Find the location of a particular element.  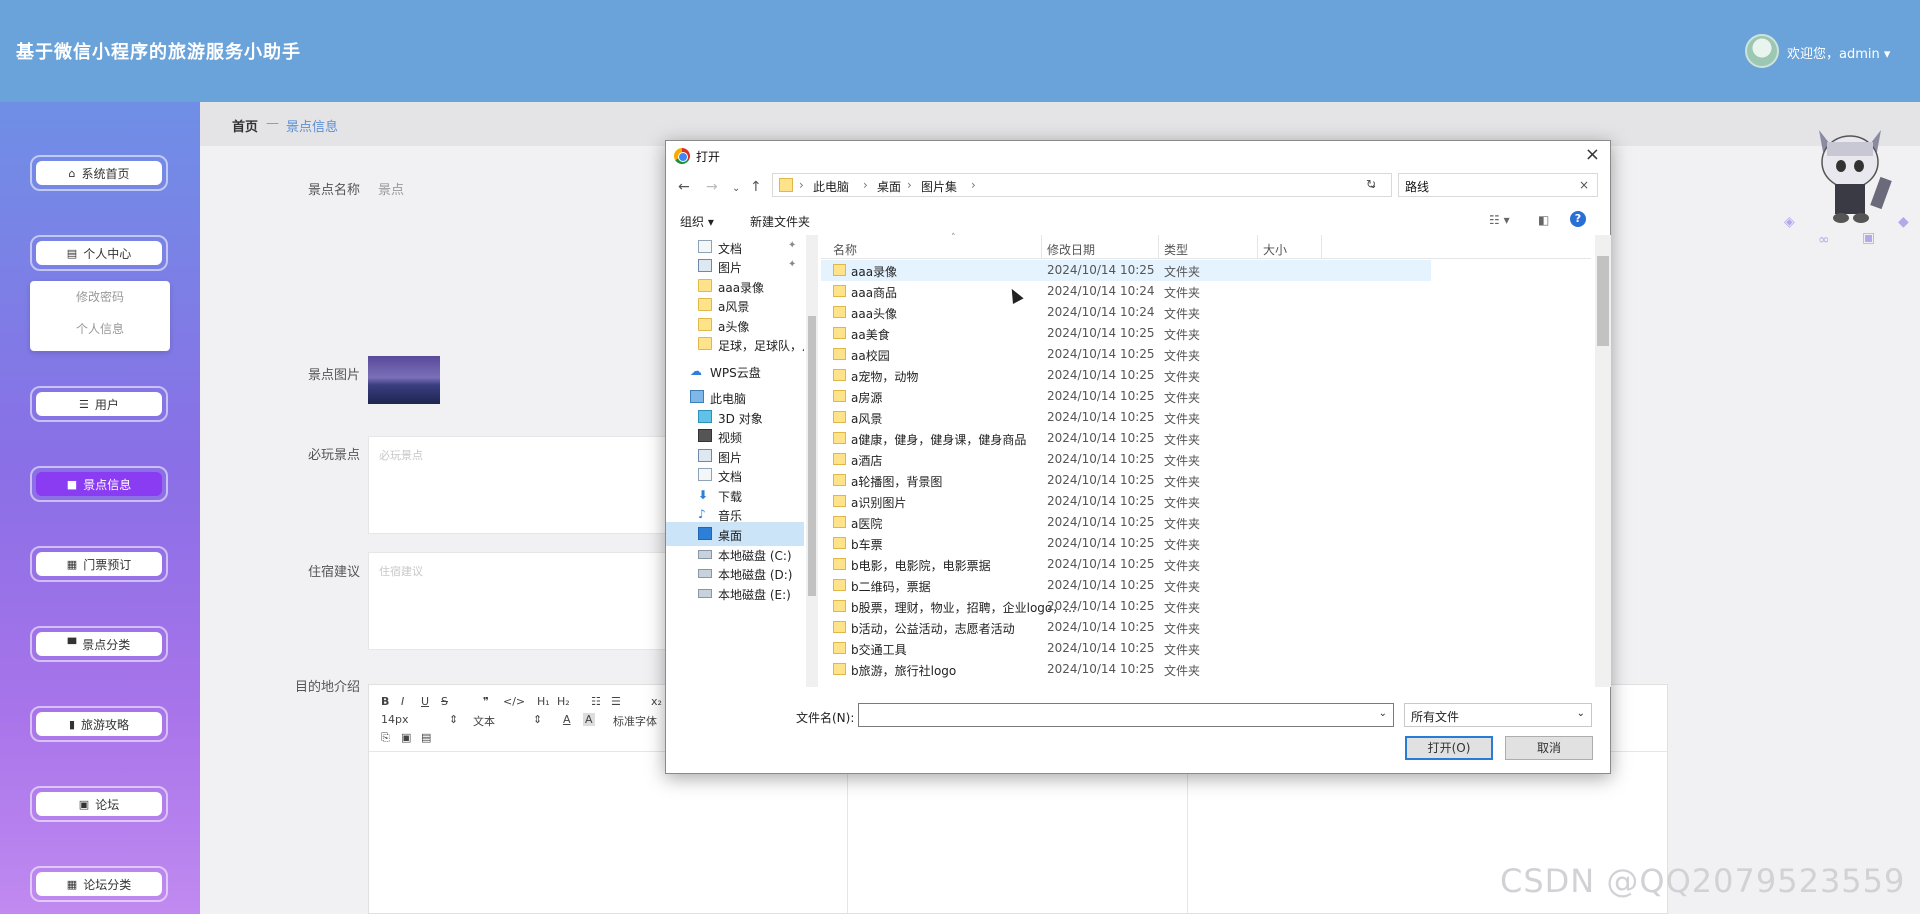

strike-button: S is located at coordinates (444, 701).